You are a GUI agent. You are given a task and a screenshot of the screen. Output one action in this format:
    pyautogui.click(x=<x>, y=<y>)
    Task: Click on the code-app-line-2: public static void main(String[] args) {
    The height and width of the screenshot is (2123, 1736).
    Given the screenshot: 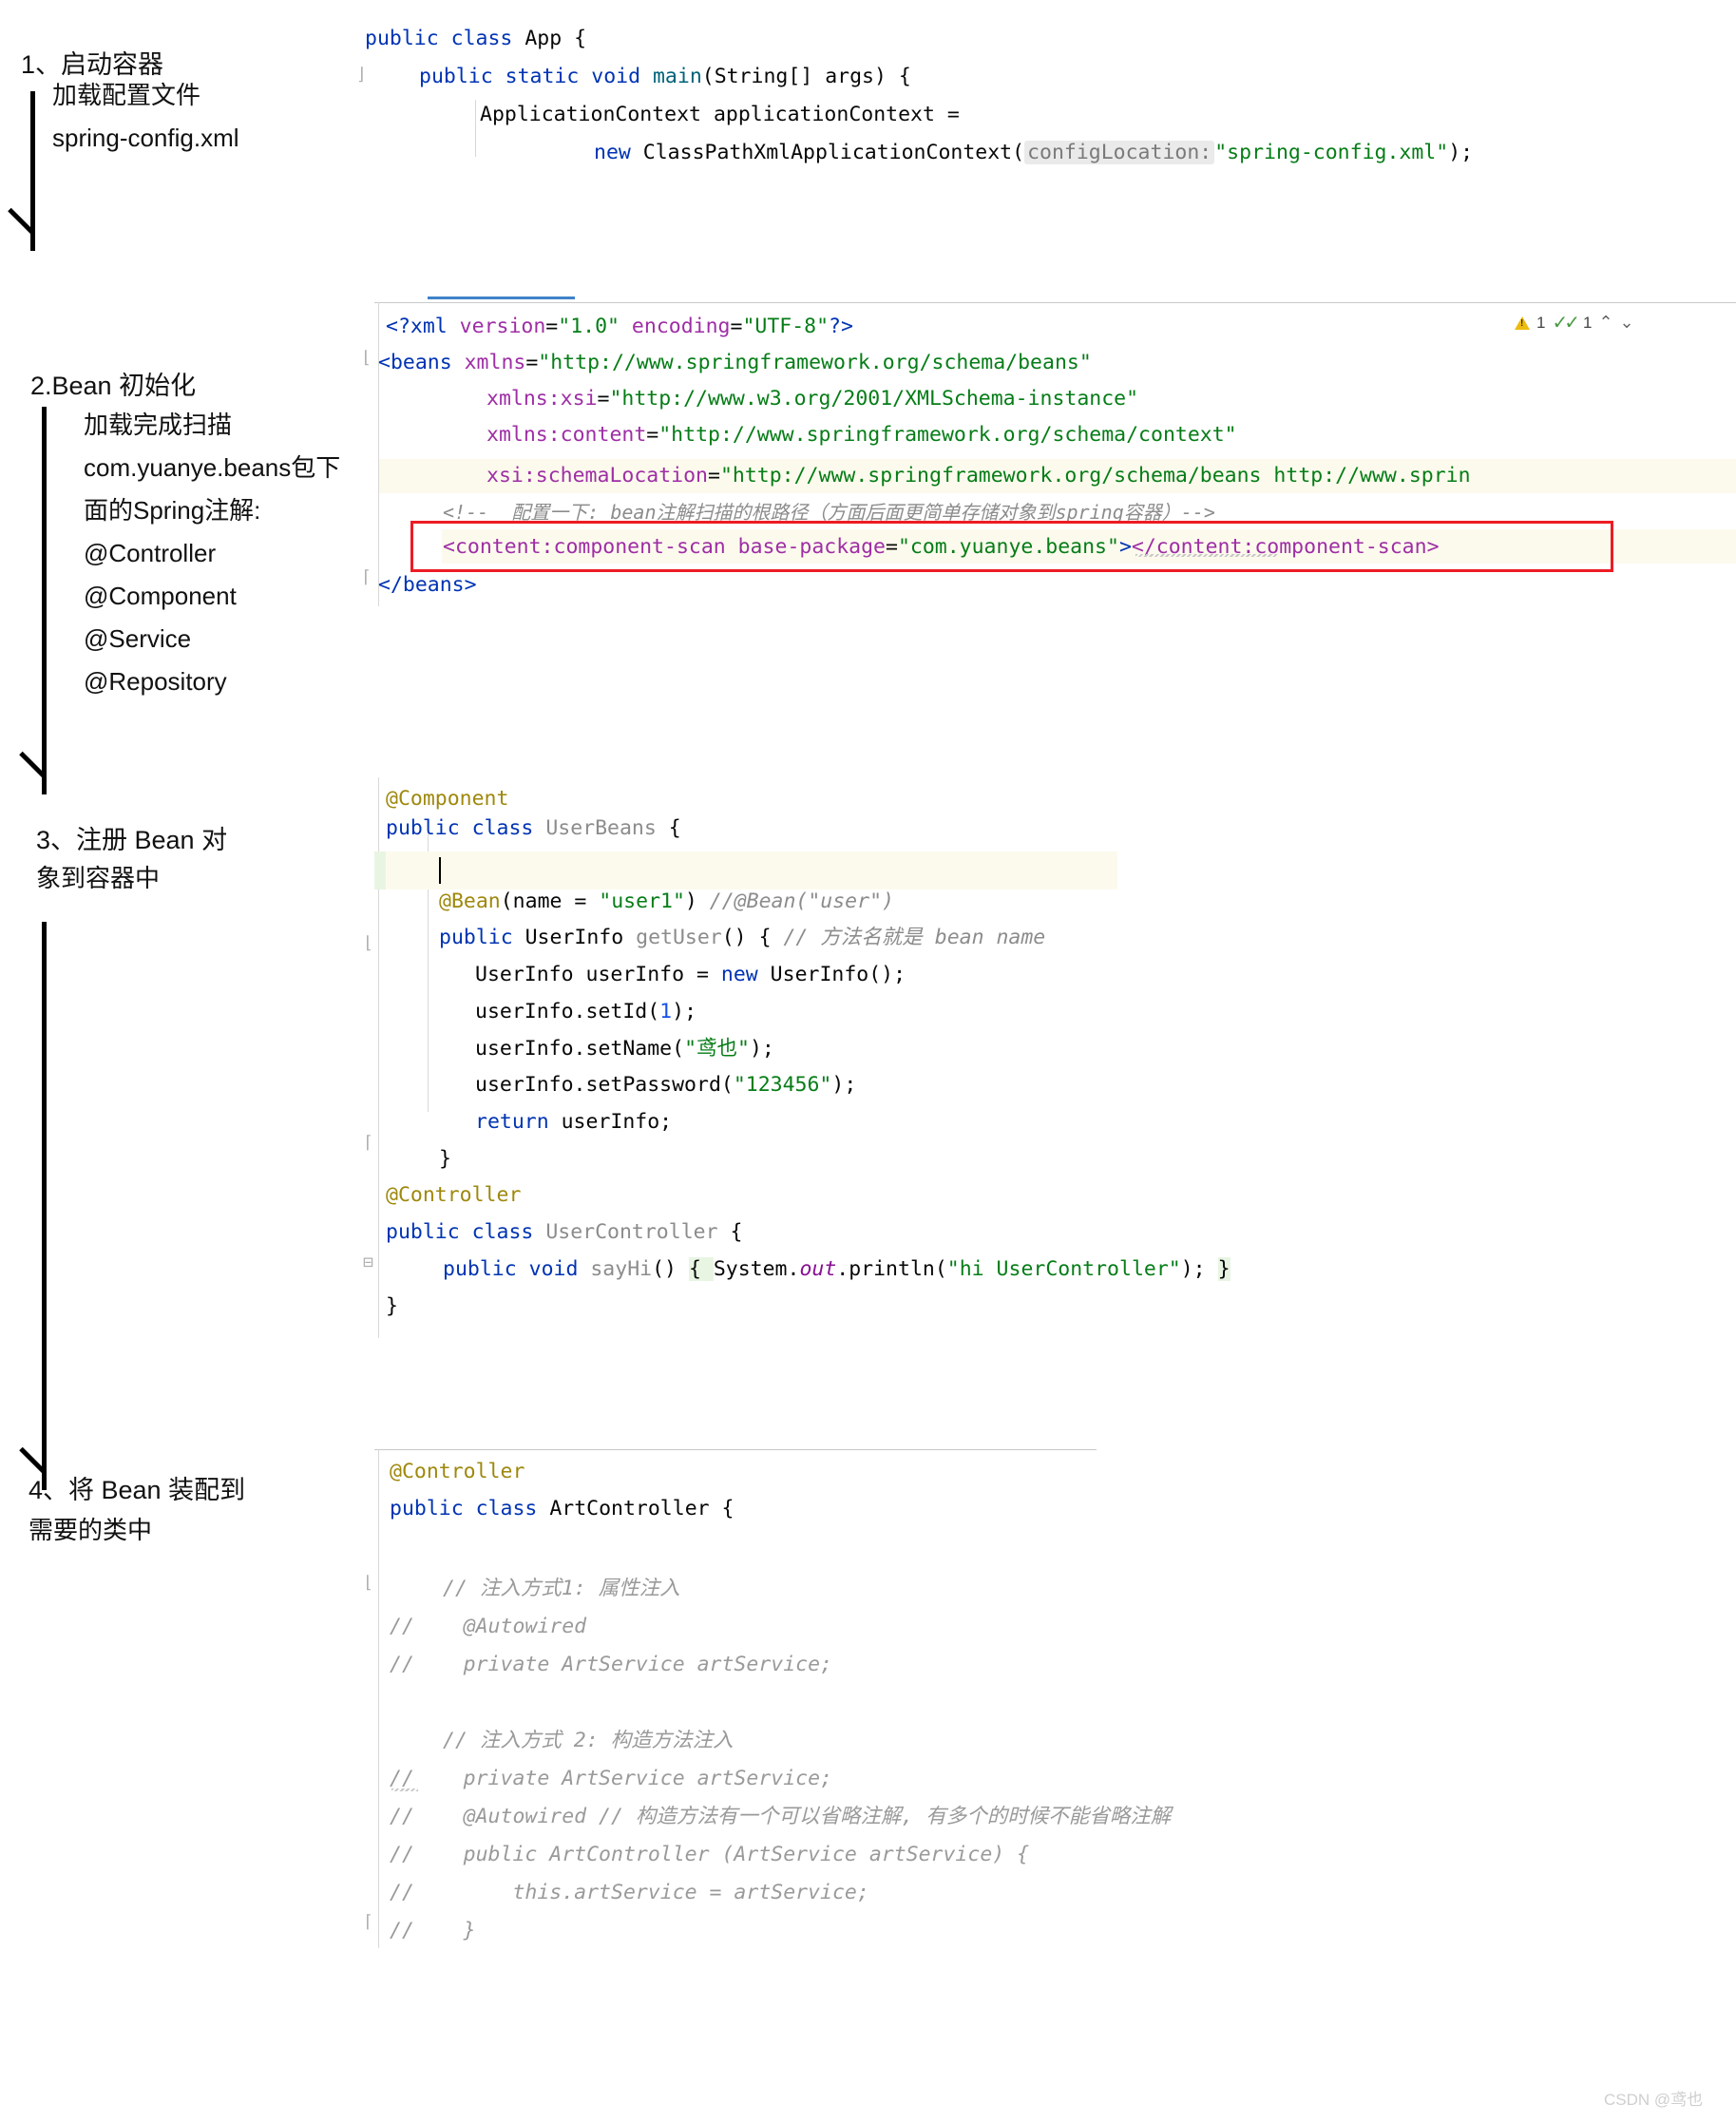 What is the action you would take?
    pyautogui.click(x=665, y=77)
    